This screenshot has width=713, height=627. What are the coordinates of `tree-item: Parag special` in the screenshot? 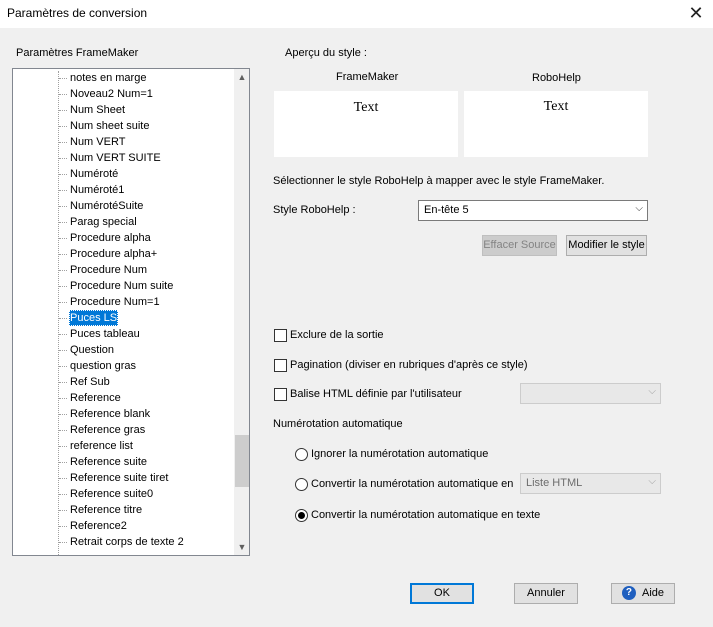 It's located at (97, 222).